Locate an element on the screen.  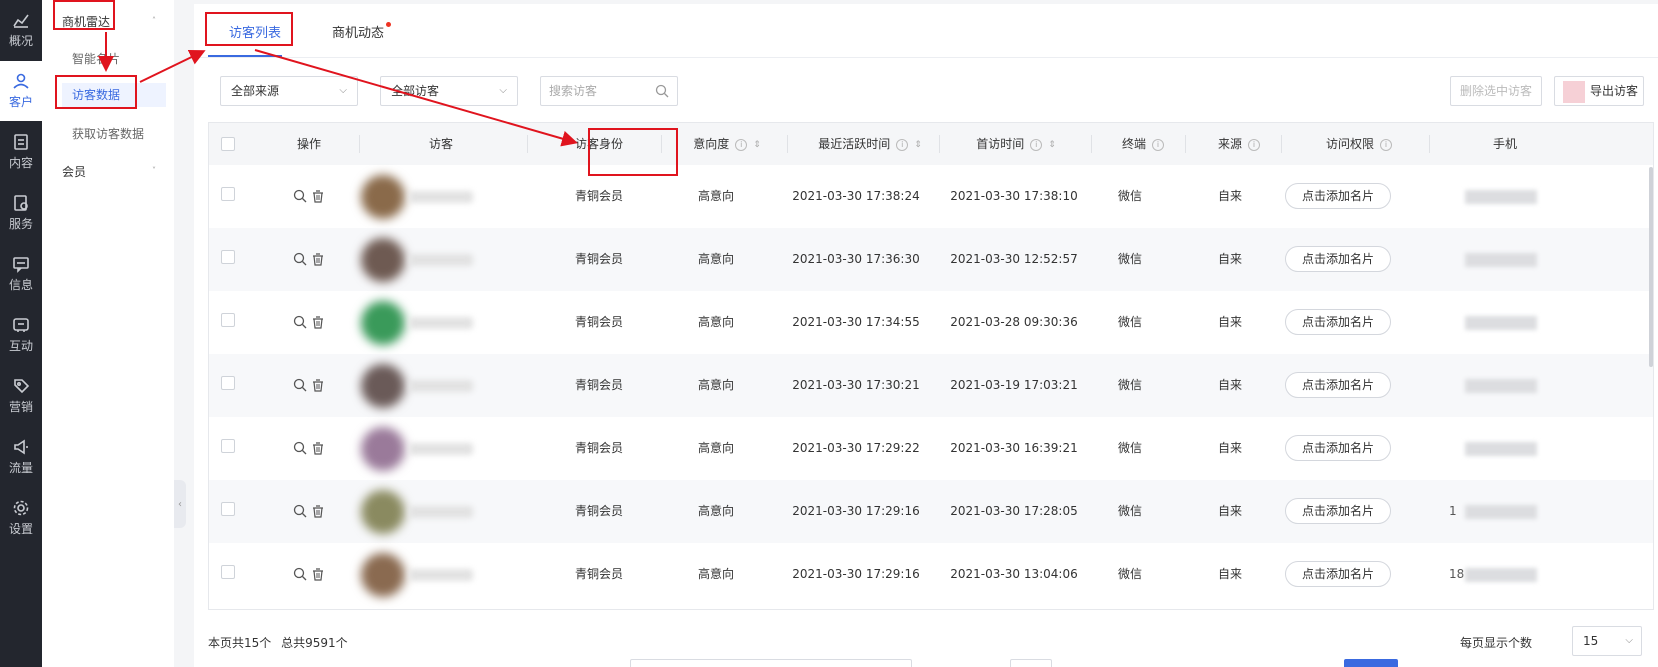
export-visitors-button: 导出访客 is located at coordinates (1599, 91).